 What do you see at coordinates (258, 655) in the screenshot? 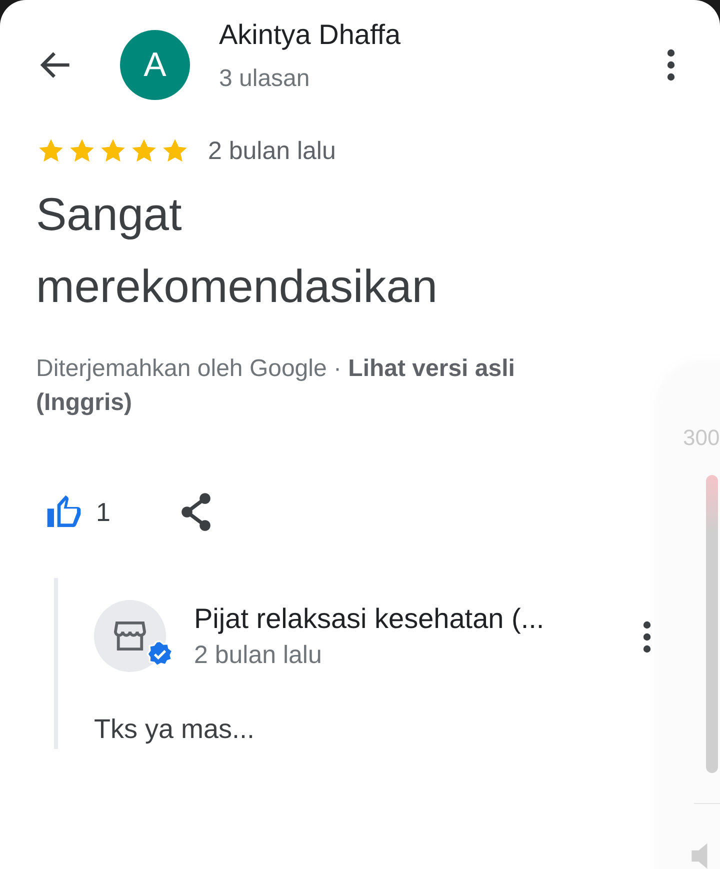
I see `reply-time: 2 bulan lalu` at bounding box center [258, 655].